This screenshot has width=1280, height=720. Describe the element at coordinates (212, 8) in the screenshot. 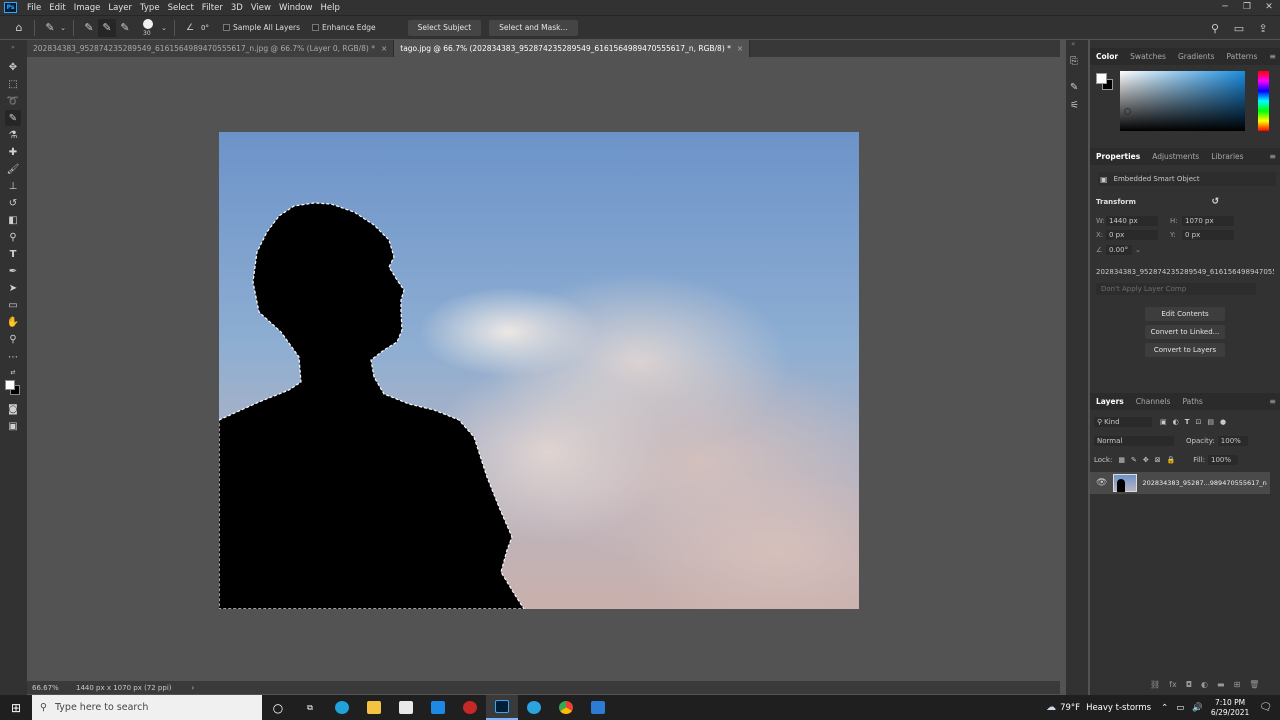

I see `menu-filter: Filter` at that location.